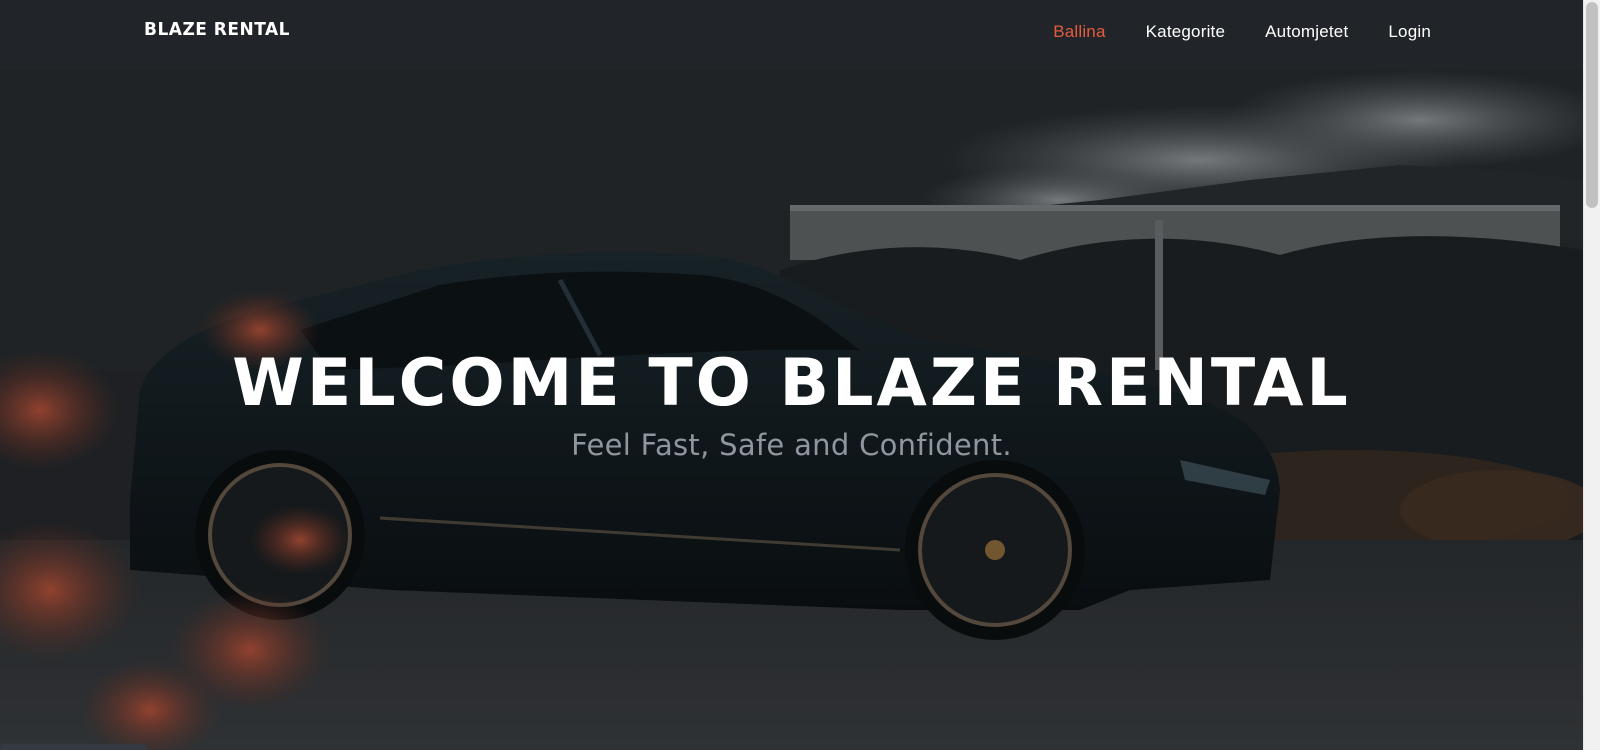 The width and height of the screenshot is (1600, 750). What do you see at coordinates (1592, 105) in the screenshot?
I see `scrollbar-thumb` at bounding box center [1592, 105].